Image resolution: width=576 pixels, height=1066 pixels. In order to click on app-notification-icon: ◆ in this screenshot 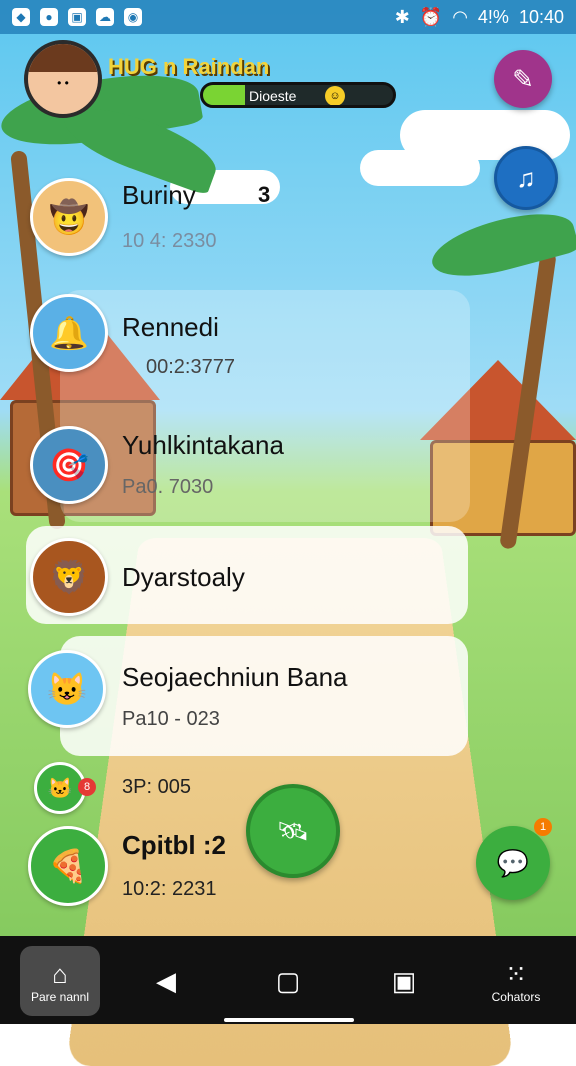, I will do `click(21, 17)`.